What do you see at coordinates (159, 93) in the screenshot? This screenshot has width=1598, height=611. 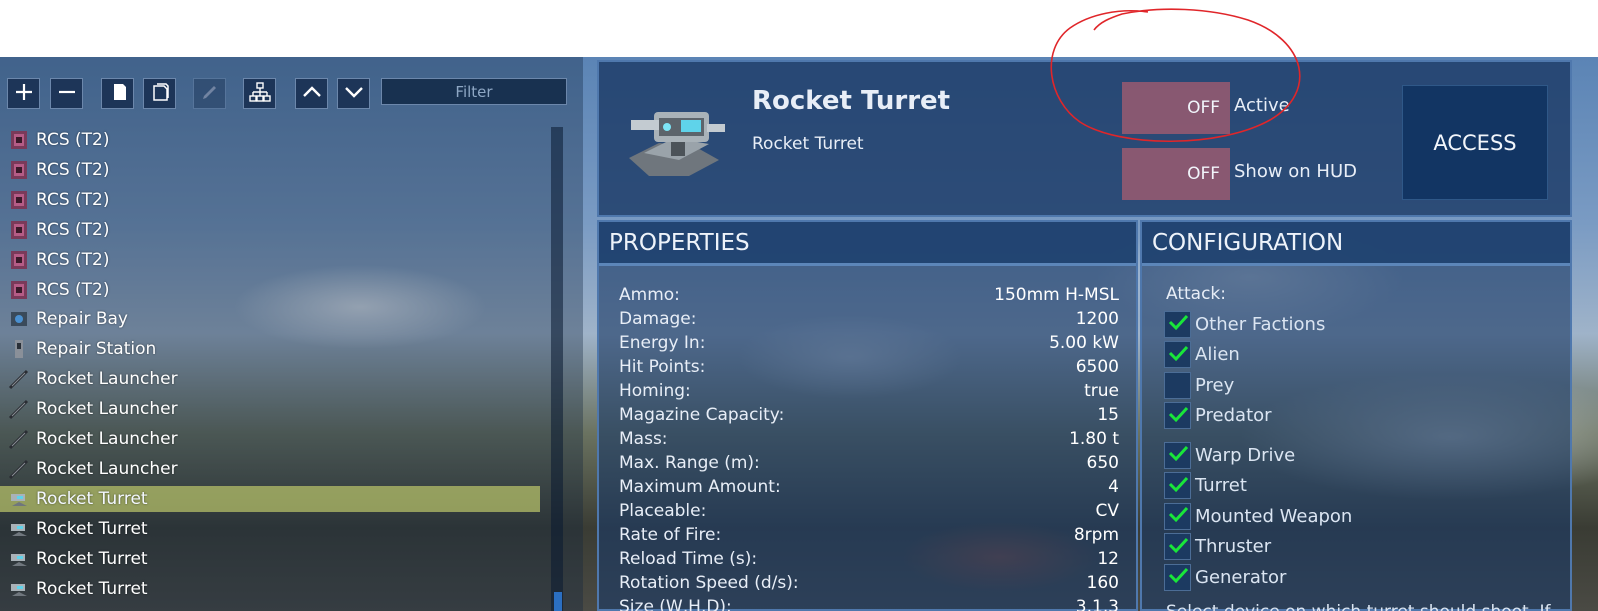 I see `paste-button` at bounding box center [159, 93].